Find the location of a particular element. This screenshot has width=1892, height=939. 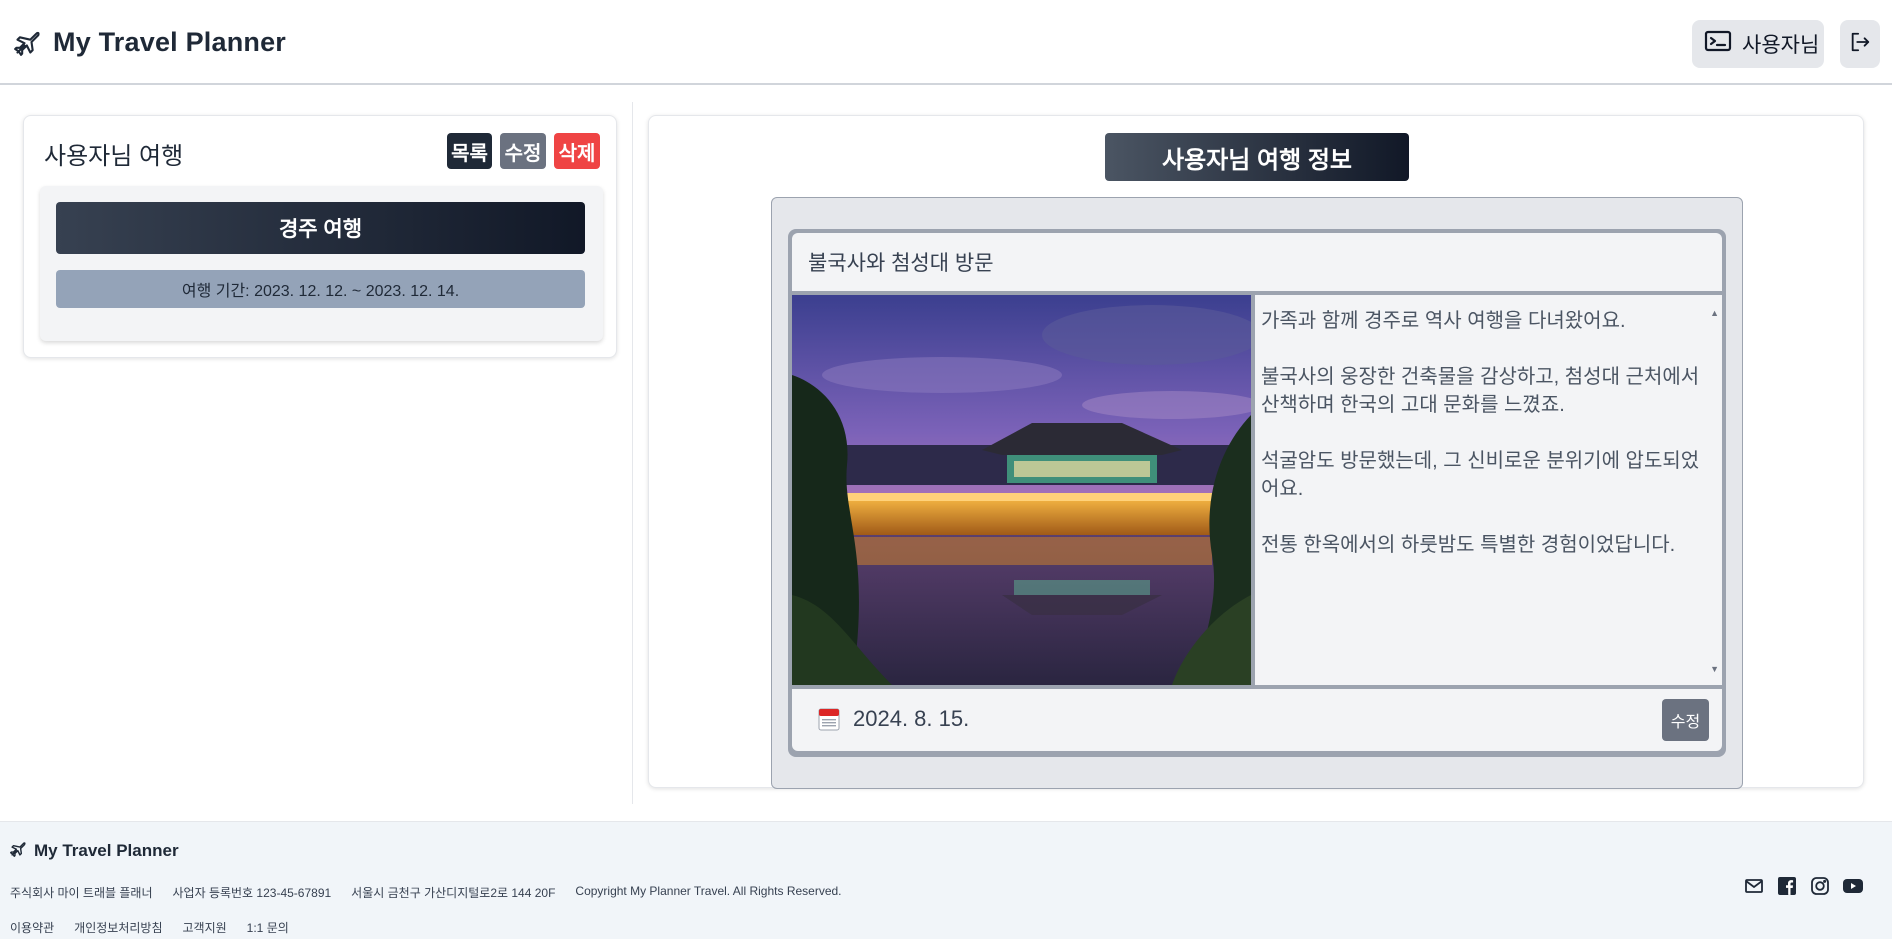

post-photo is located at coordinates (1021, 490).